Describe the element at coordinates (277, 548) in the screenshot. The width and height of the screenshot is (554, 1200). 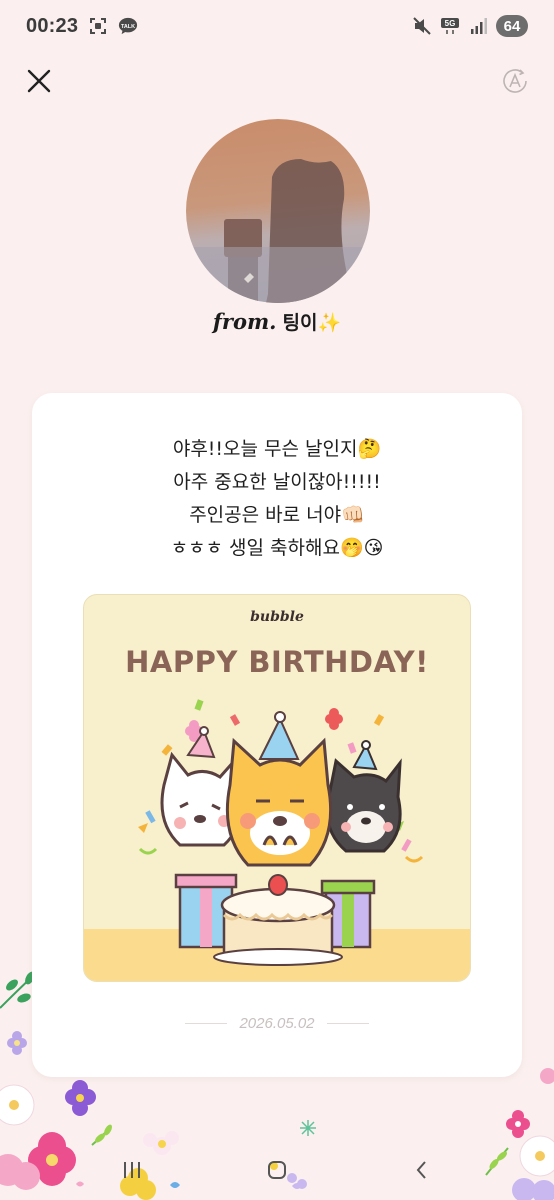
I see `message-line: ㅎㅎㅎ 생일 축하해요🤭😘` at that location.